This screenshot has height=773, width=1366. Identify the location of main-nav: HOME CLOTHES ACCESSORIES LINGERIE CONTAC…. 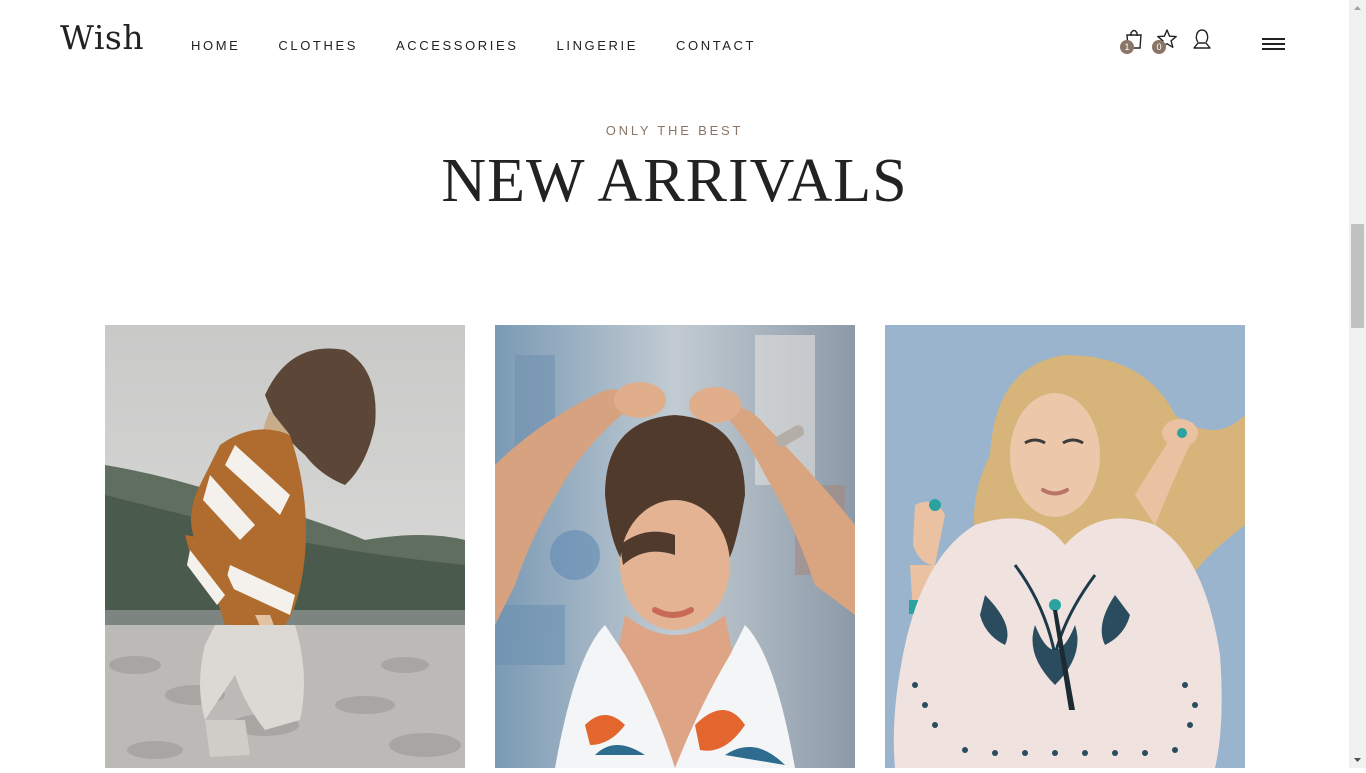
(492, 45).